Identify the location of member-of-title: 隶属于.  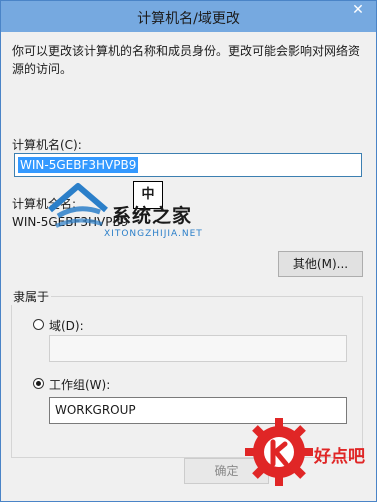
(31, 296).